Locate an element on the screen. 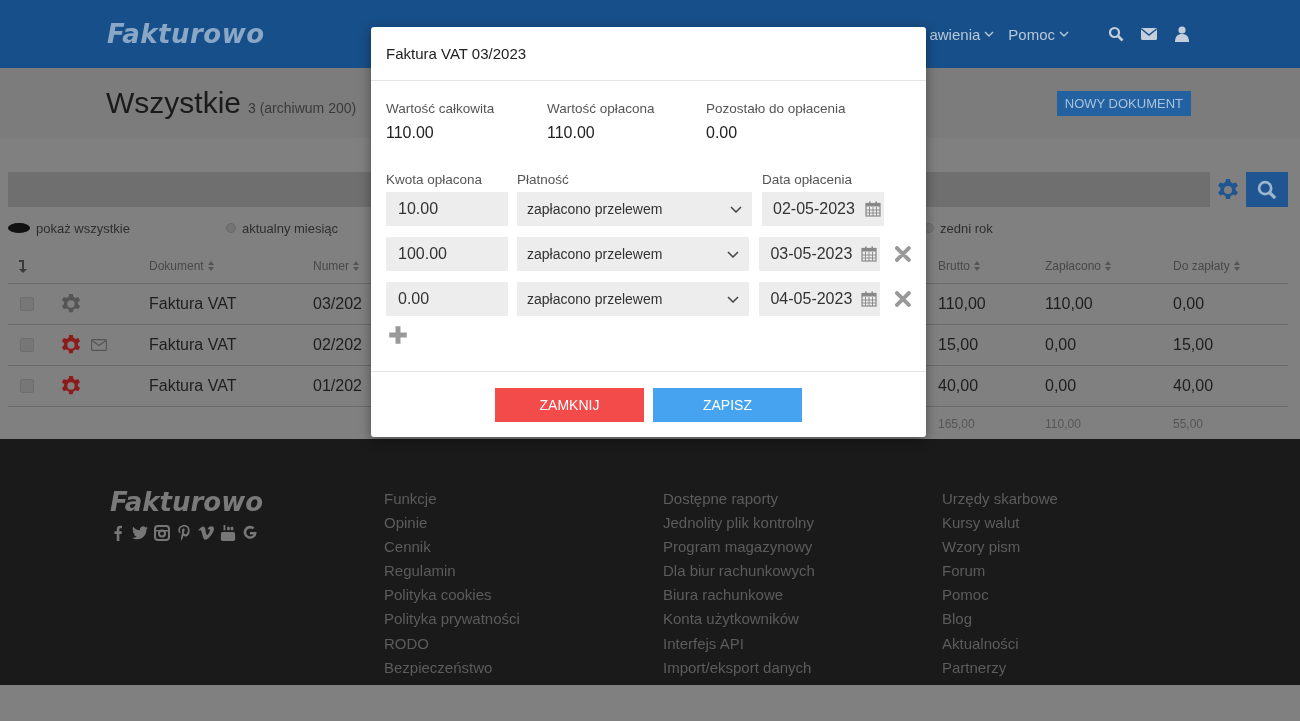 This screenshot has width=1300, height=721. table-cell: 02/202 is located at coordinates (337, 345).